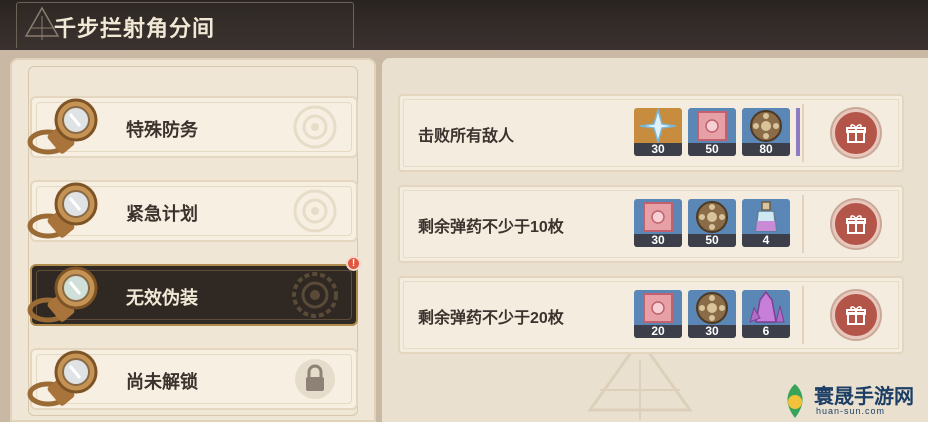 The height and width of the screenshot is (422, 928). I want to click on watermark-text: 寰晟手游网, so click(864, 396).